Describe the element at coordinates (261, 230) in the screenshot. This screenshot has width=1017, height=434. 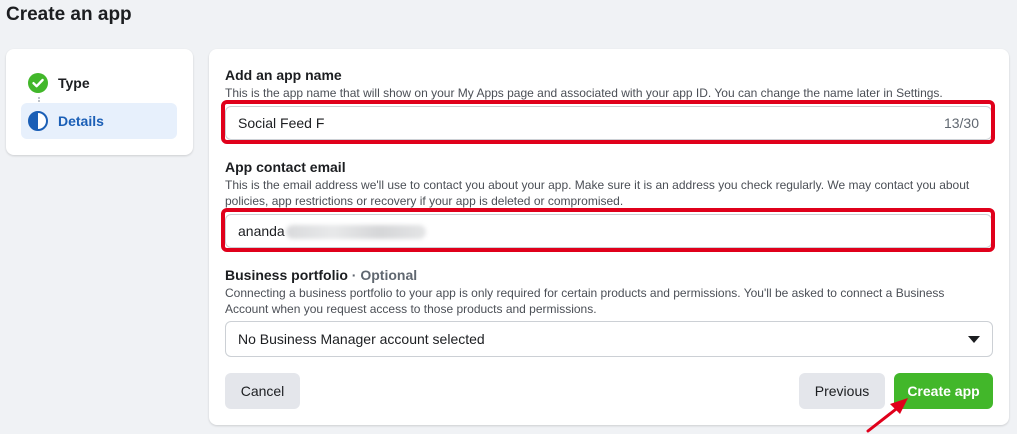
I see `contact-email-value: ananda` at that location.